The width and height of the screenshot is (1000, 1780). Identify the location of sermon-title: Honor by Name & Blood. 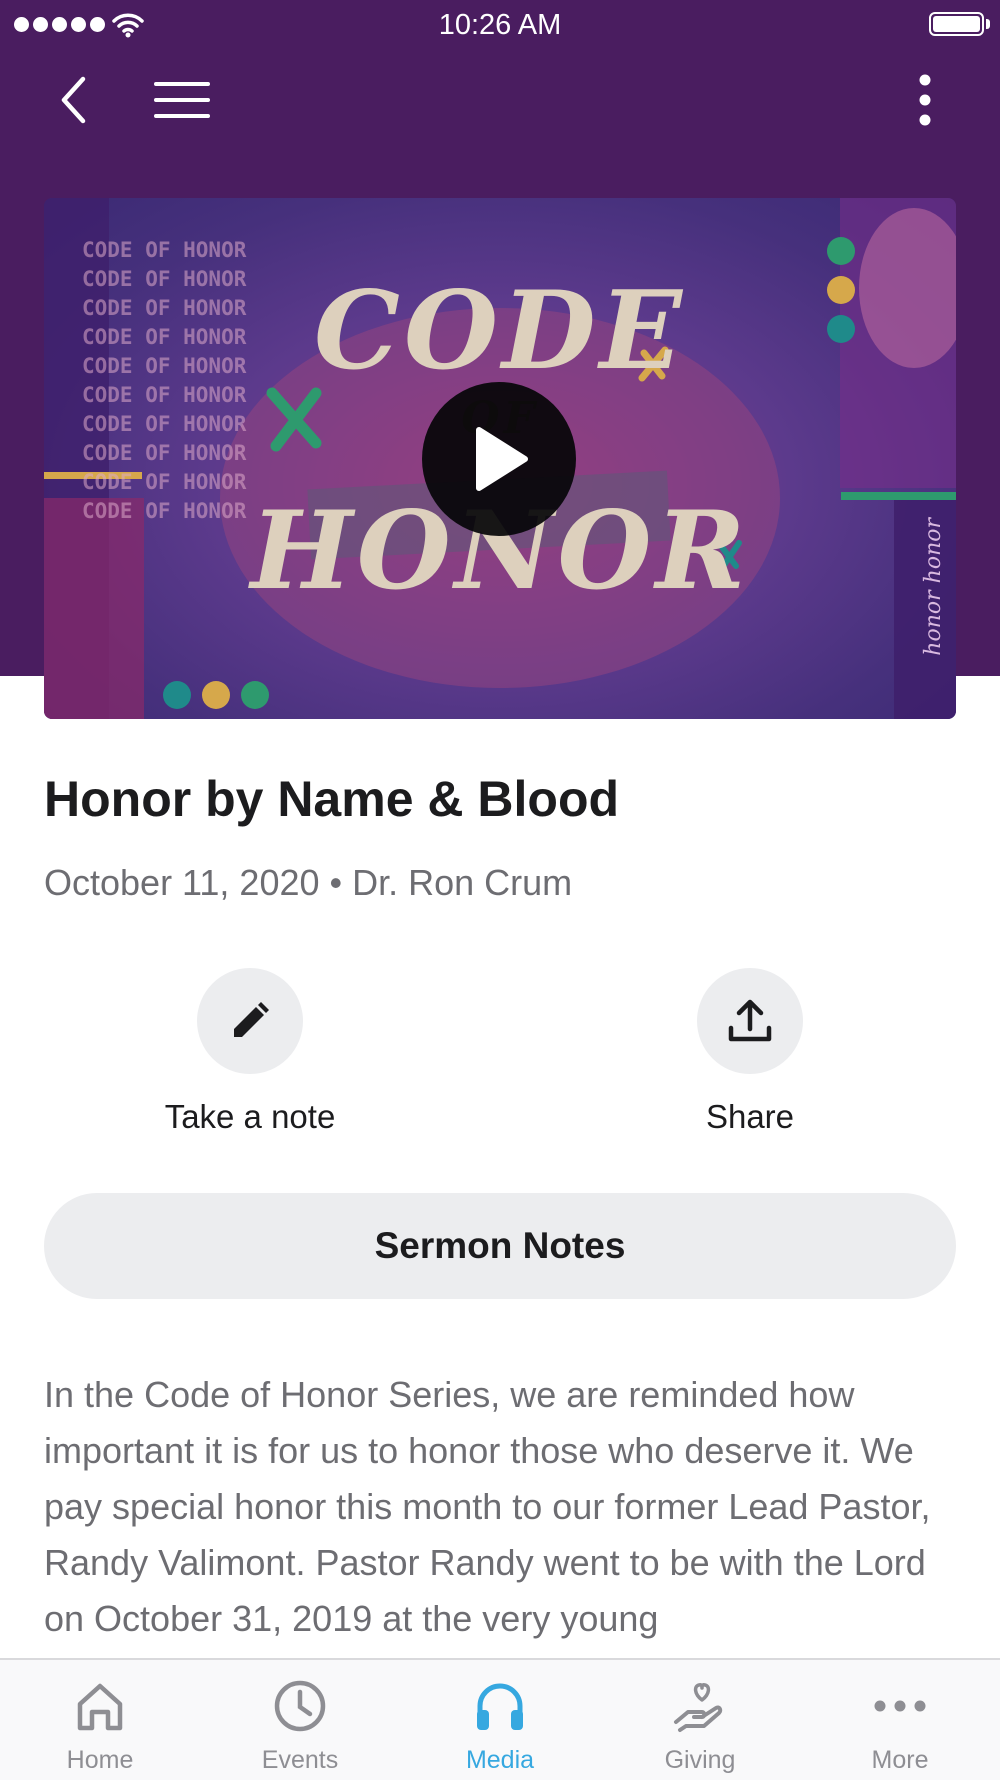
(332, 799).